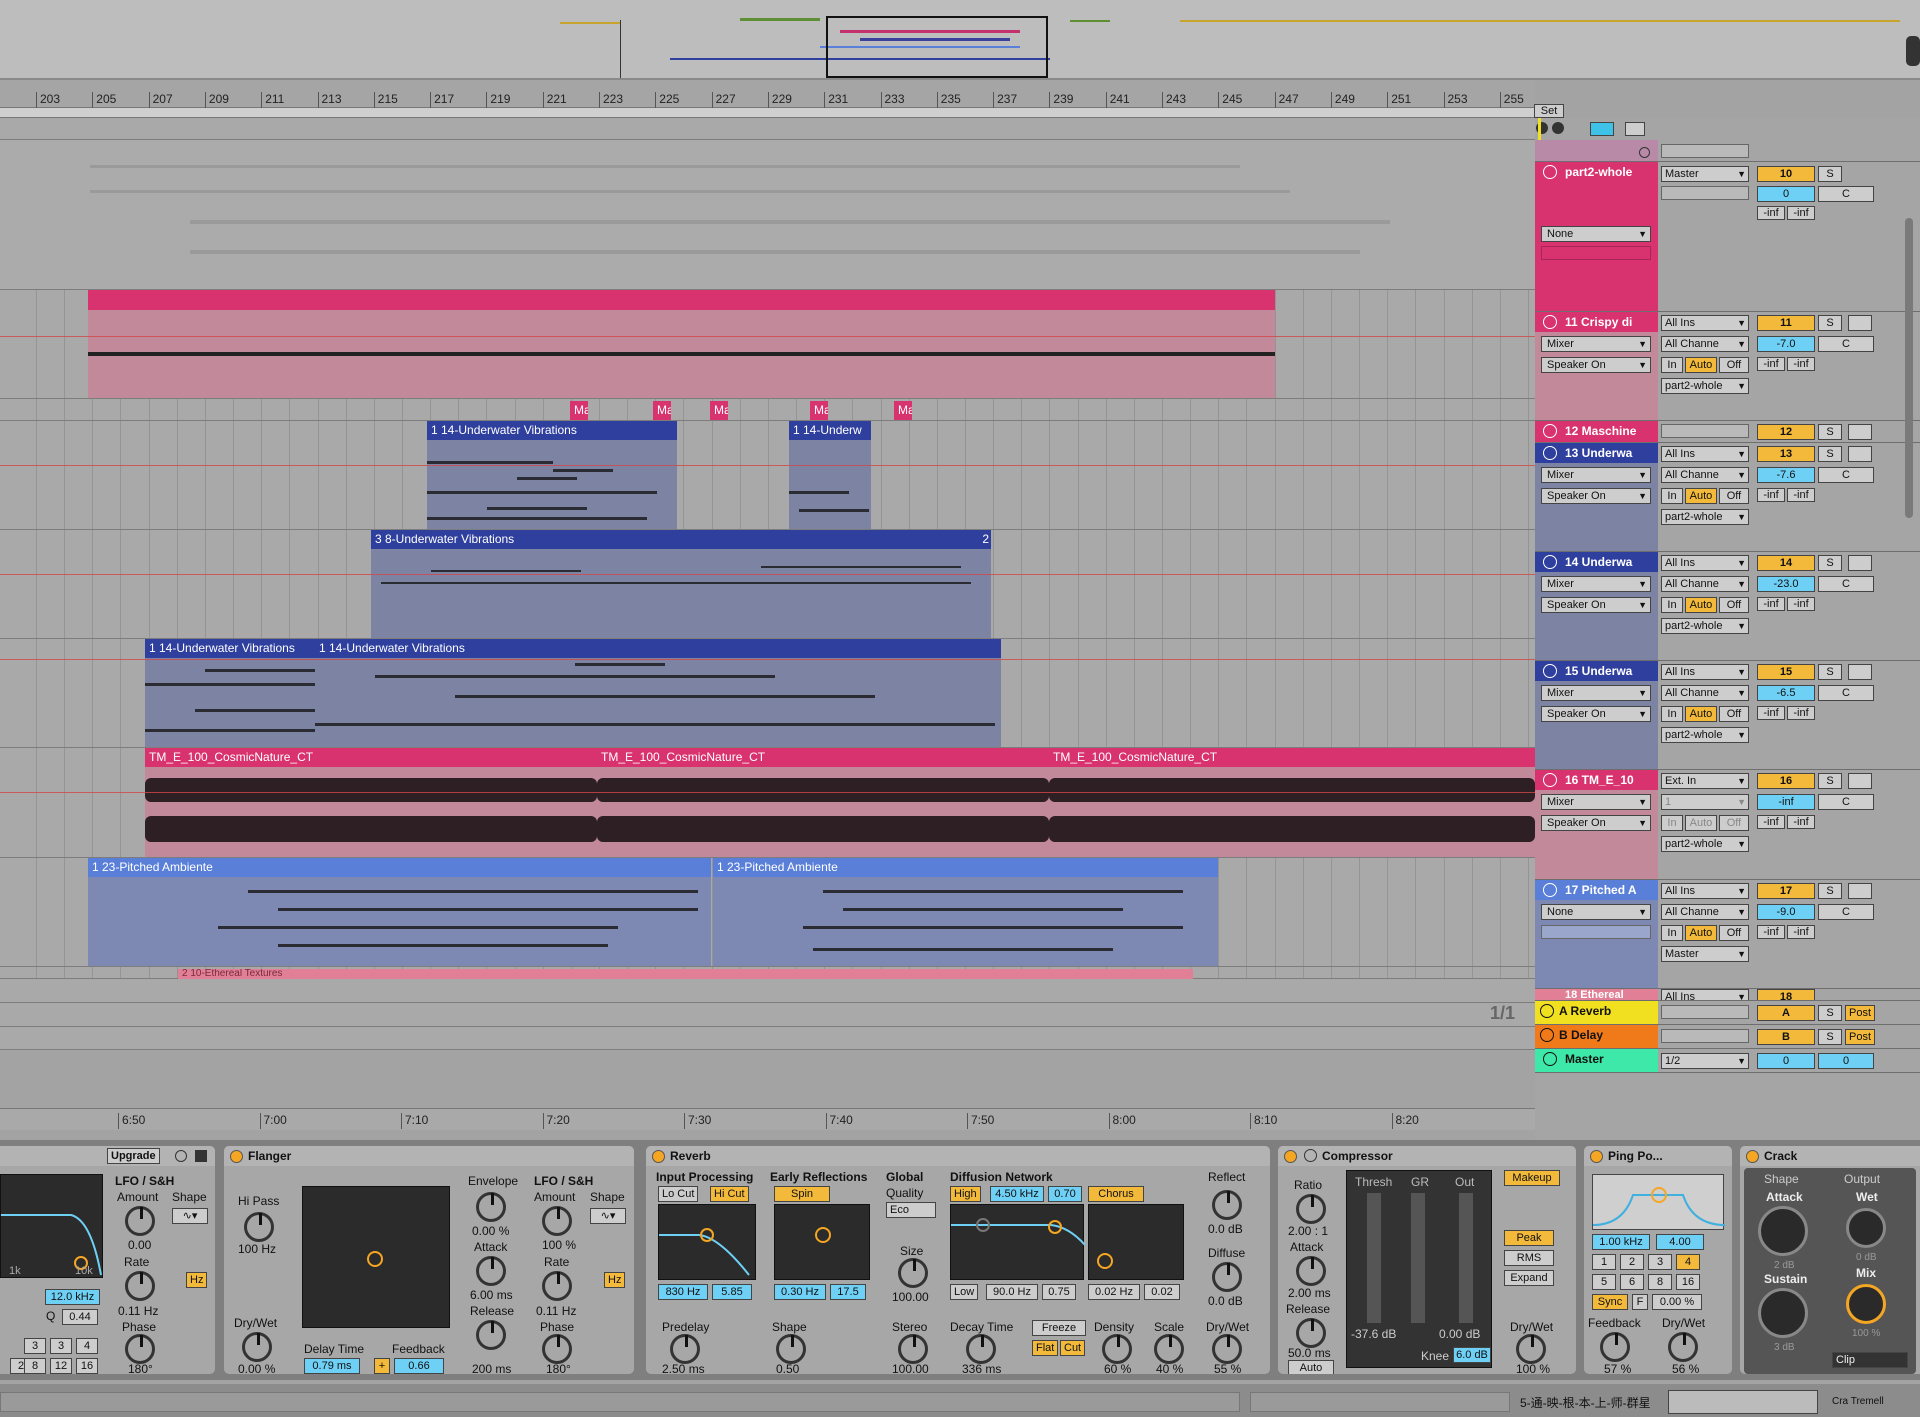  Describe the element at coordinates (1783, 1313) in the screenshot. I see `sustain-knob` at that location.